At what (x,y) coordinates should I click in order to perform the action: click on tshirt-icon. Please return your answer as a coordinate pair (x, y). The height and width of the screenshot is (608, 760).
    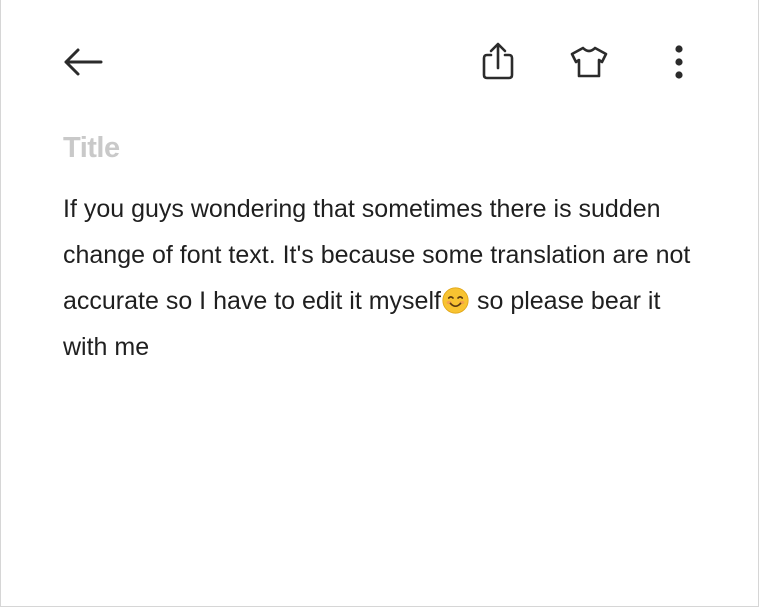
    Looking at the image, I should click on (589, 62).